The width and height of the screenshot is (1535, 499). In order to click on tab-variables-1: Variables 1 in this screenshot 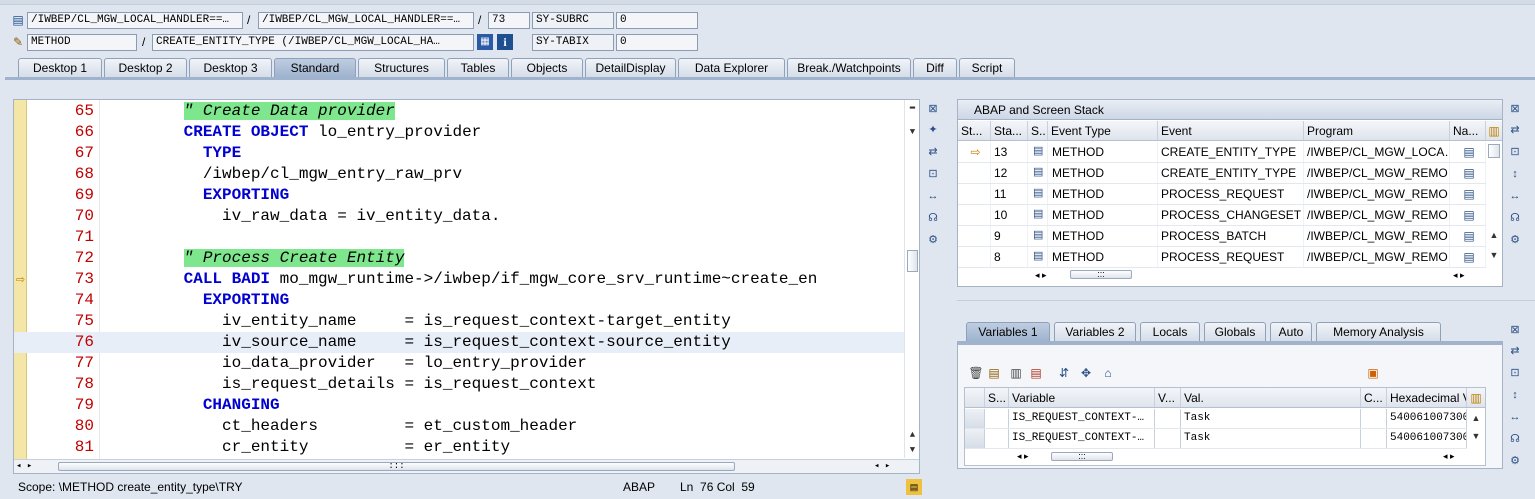, I will do `click(1008, 331)`.